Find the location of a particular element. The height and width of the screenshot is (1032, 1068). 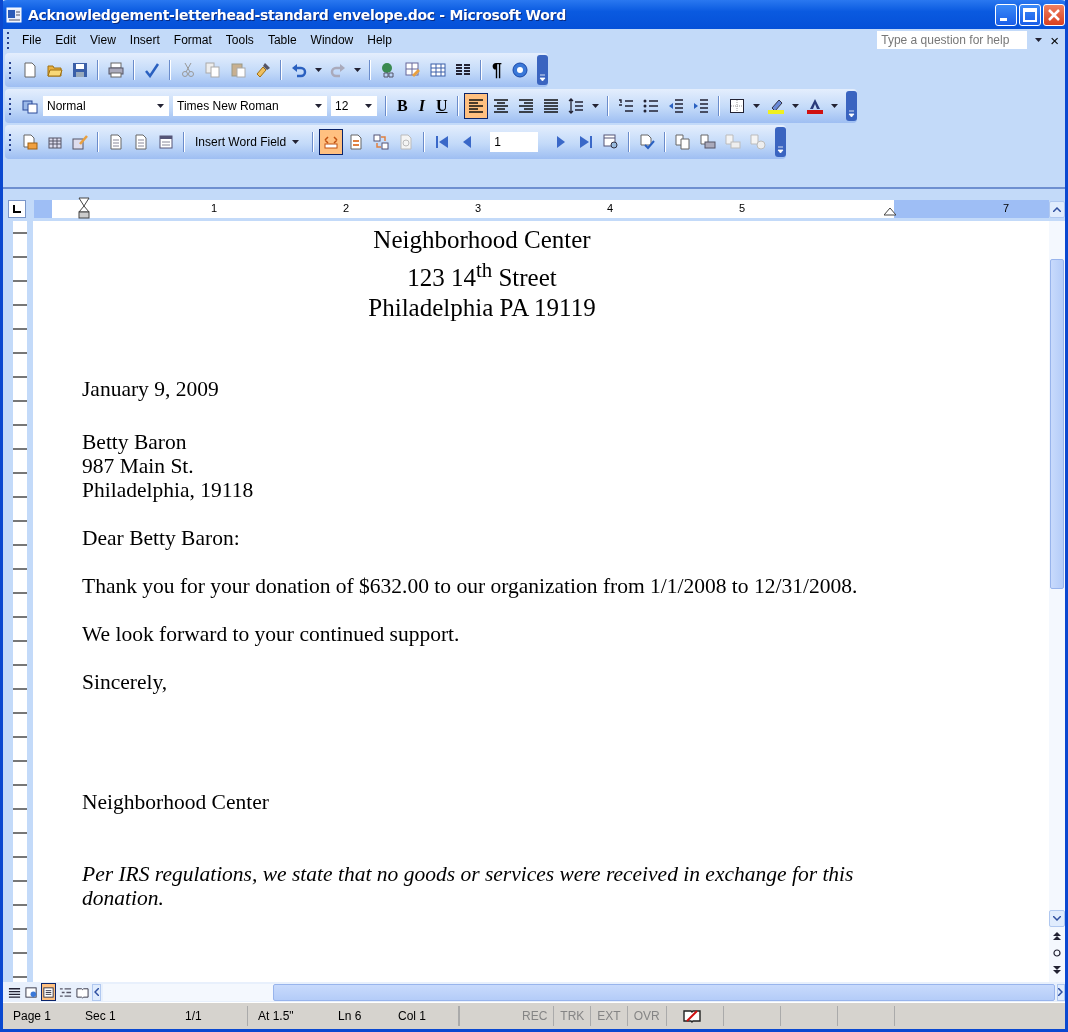

check-document-icon is located at coordinates (647, 142).